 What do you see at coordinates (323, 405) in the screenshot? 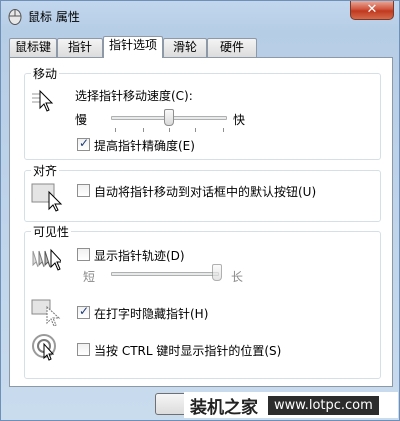
I see `watermark-url: www.lotpc.com` at bounding box center [323, 405].